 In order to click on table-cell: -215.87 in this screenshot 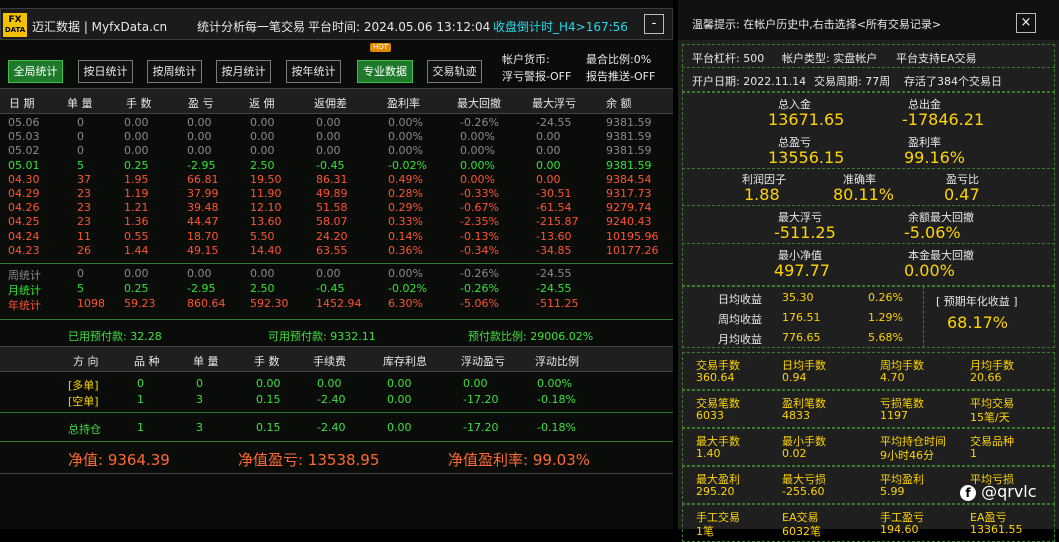, I will do `click(557, 222)`.